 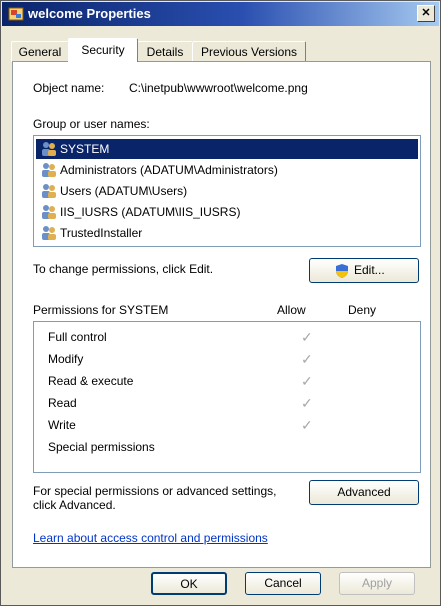 I want to click on list-item: Write ✓, so click(x=223, y=425).